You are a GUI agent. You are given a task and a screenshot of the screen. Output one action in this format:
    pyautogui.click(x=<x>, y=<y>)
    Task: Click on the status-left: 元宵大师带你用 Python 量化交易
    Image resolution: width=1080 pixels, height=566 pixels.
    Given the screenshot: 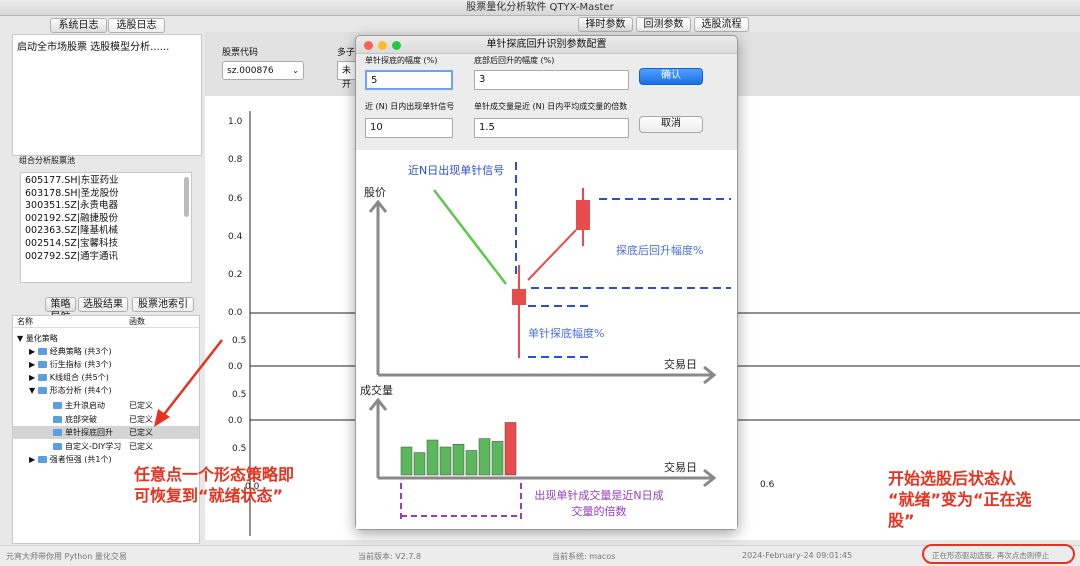 What is the action you would take?
    pyautogui.click(x=66, y=556)
    